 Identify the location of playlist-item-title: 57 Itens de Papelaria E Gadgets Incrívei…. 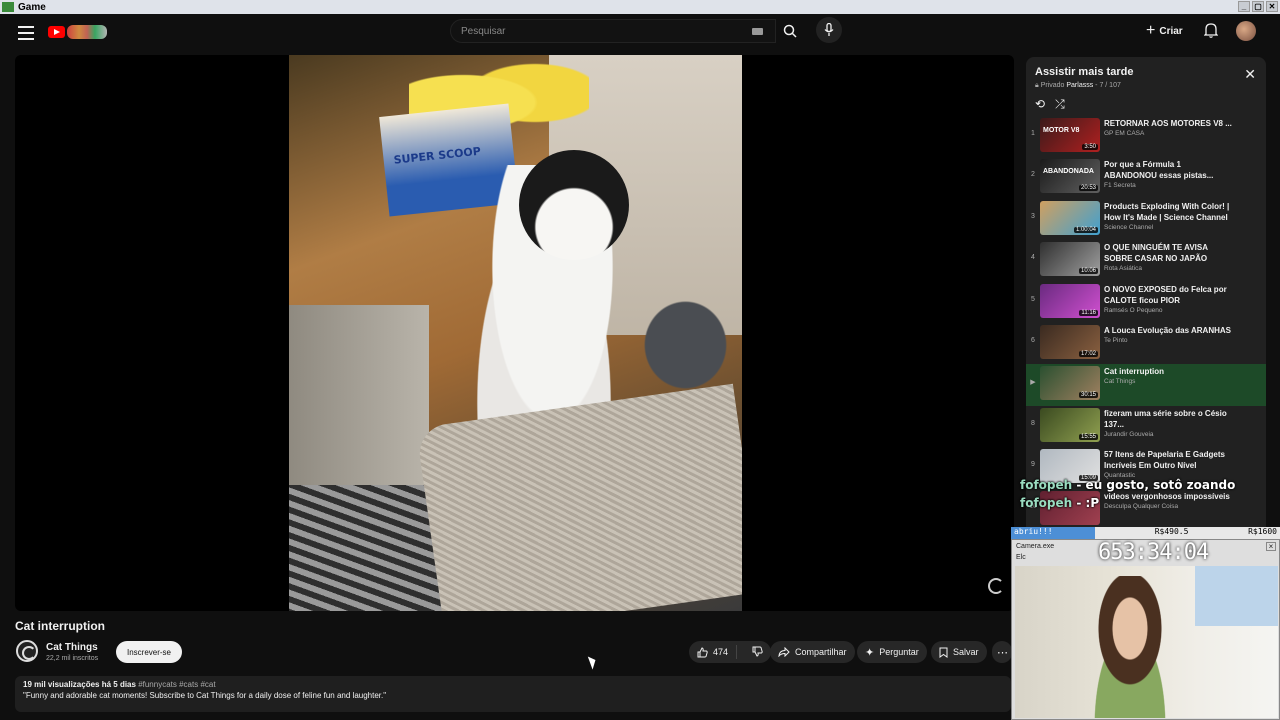
(1164, 460).